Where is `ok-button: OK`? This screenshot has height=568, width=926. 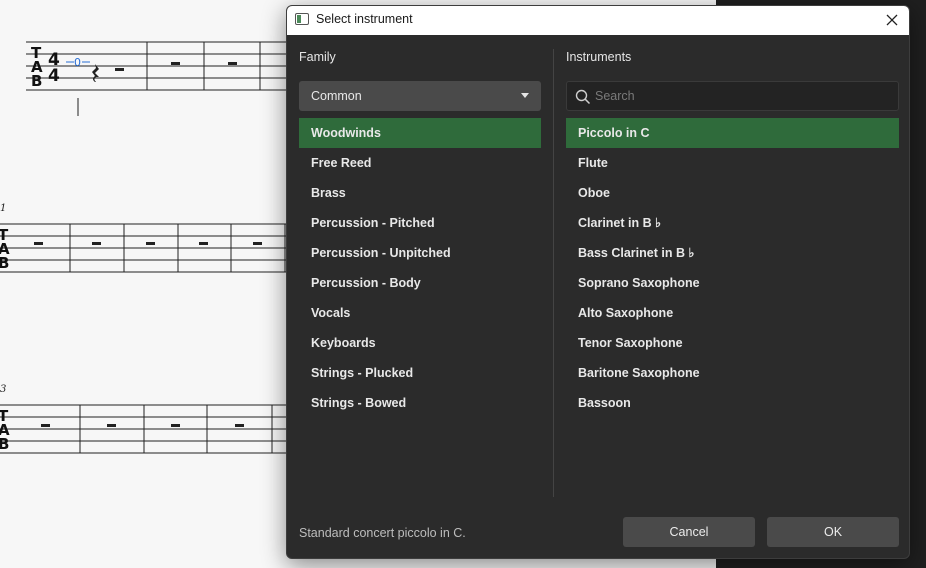 ok-button: OK is located at coordinates (833, 532).